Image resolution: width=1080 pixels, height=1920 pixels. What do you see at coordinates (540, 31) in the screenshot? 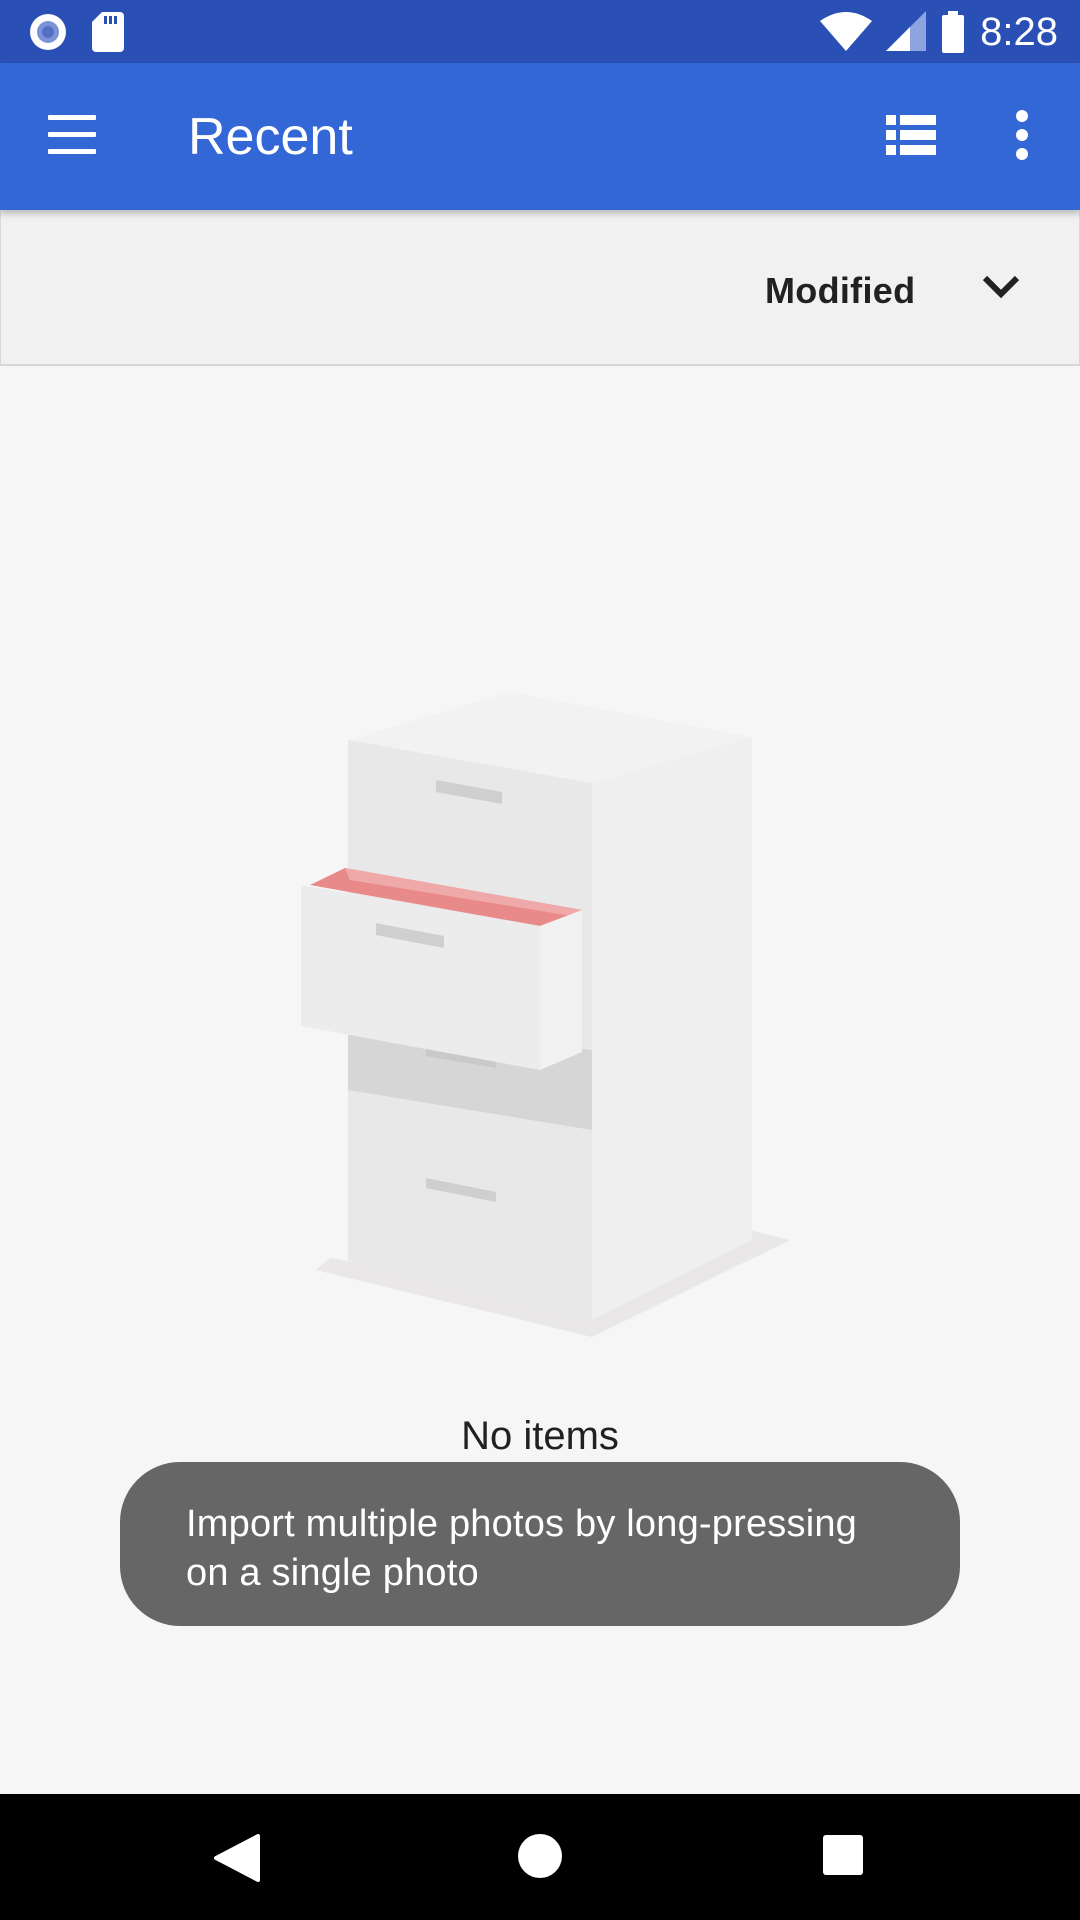
I see `status-bar: 8:28` at bounding box center [540, 31].